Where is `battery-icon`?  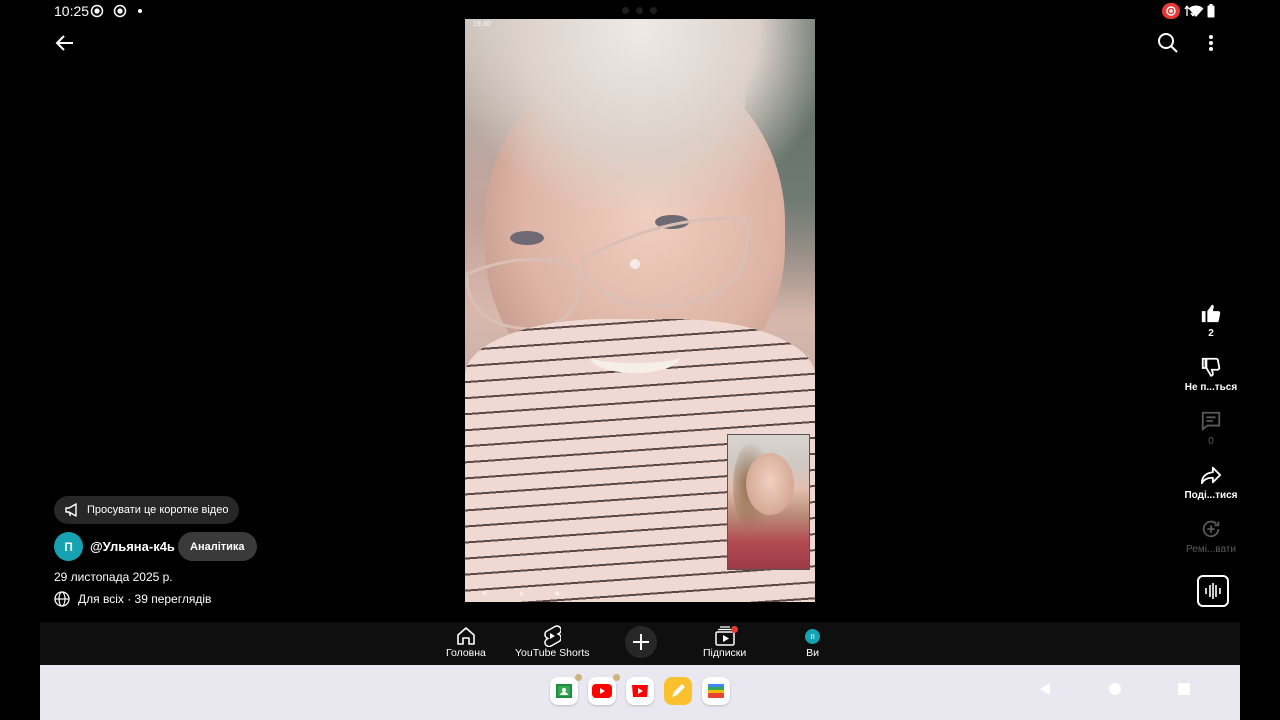 battery-icon is located at coordinates (1211, 11).